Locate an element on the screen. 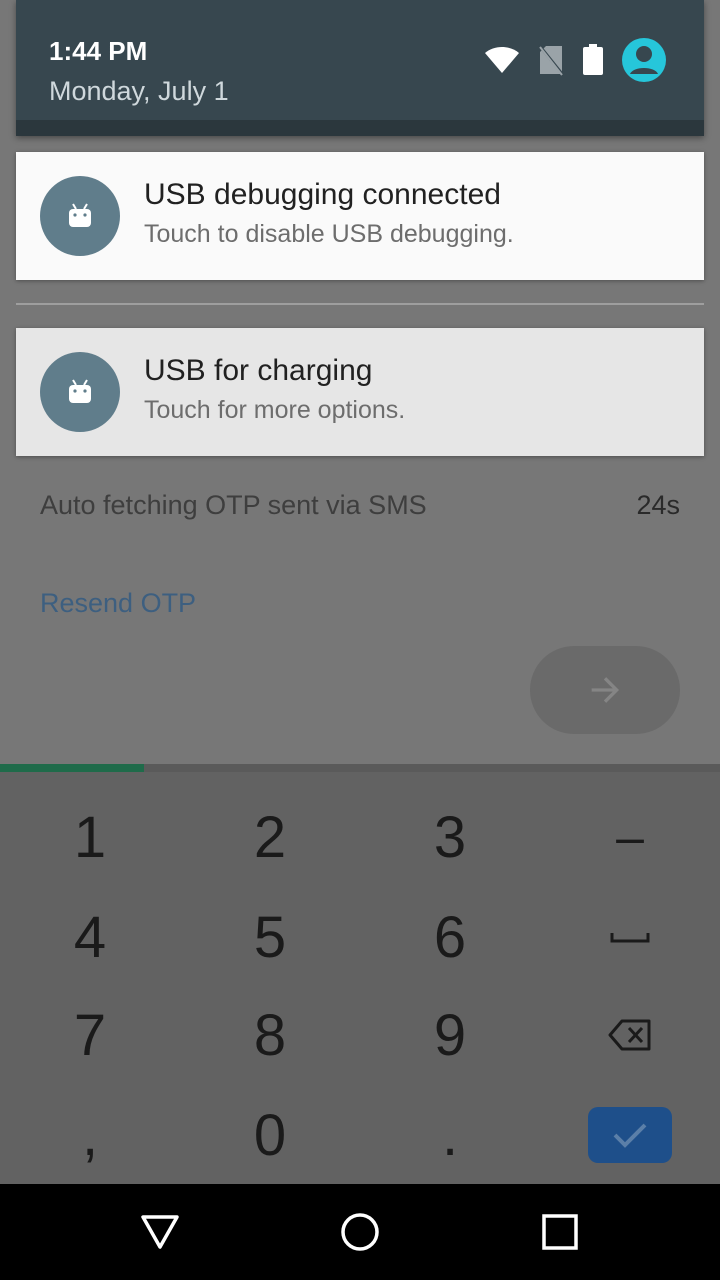  notification-title: USB debugging connected is located at coordinates (322, 194).